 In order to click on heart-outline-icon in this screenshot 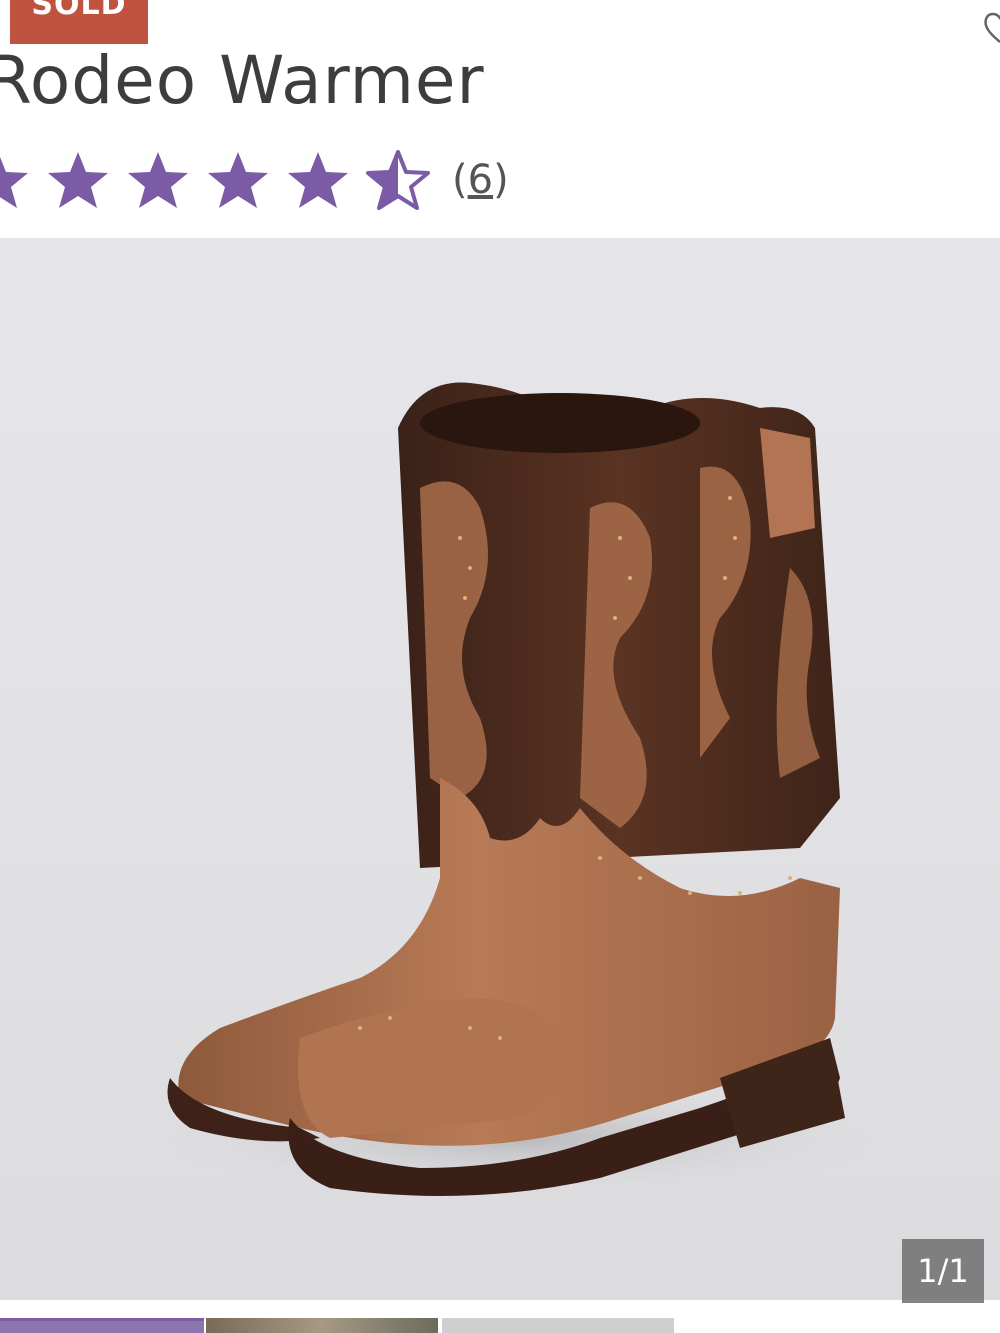, I will do `click(990, 28)`.